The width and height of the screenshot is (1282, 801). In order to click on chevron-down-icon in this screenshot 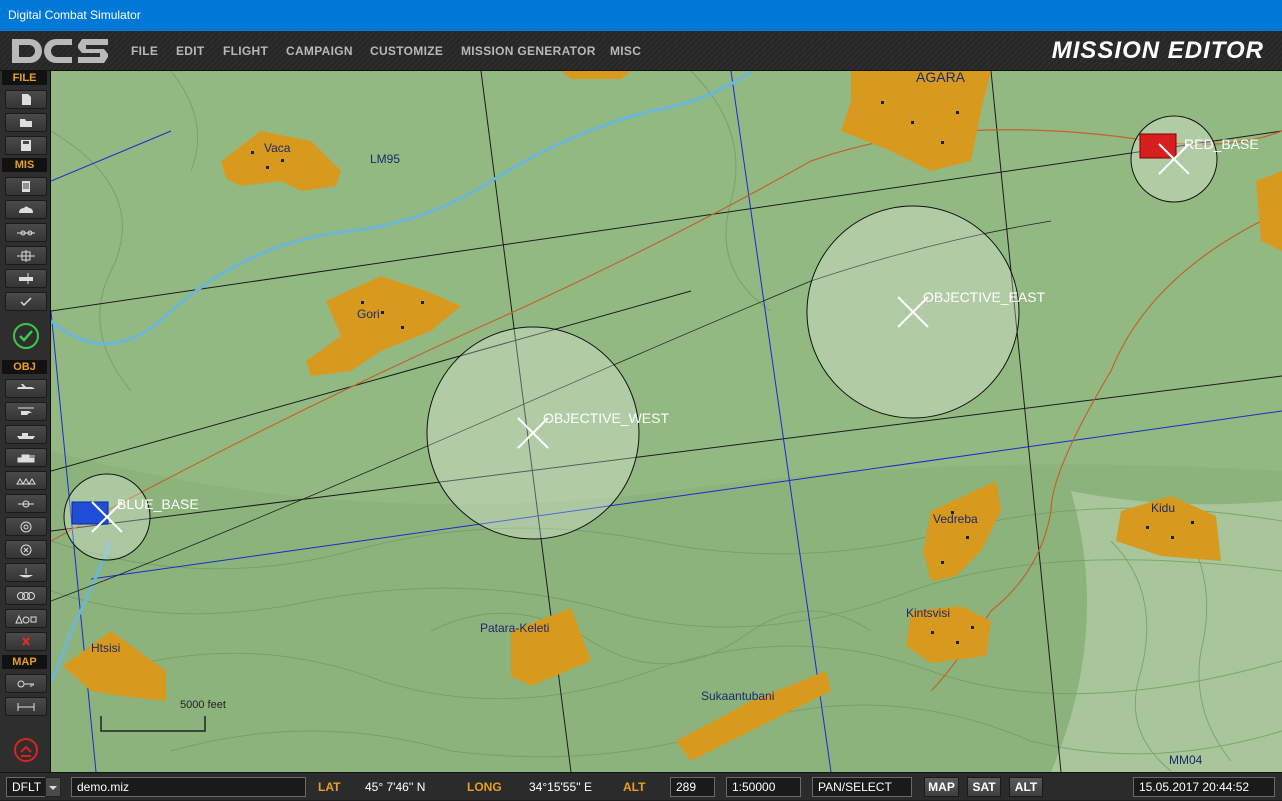, I will do `click(53, 788)`.